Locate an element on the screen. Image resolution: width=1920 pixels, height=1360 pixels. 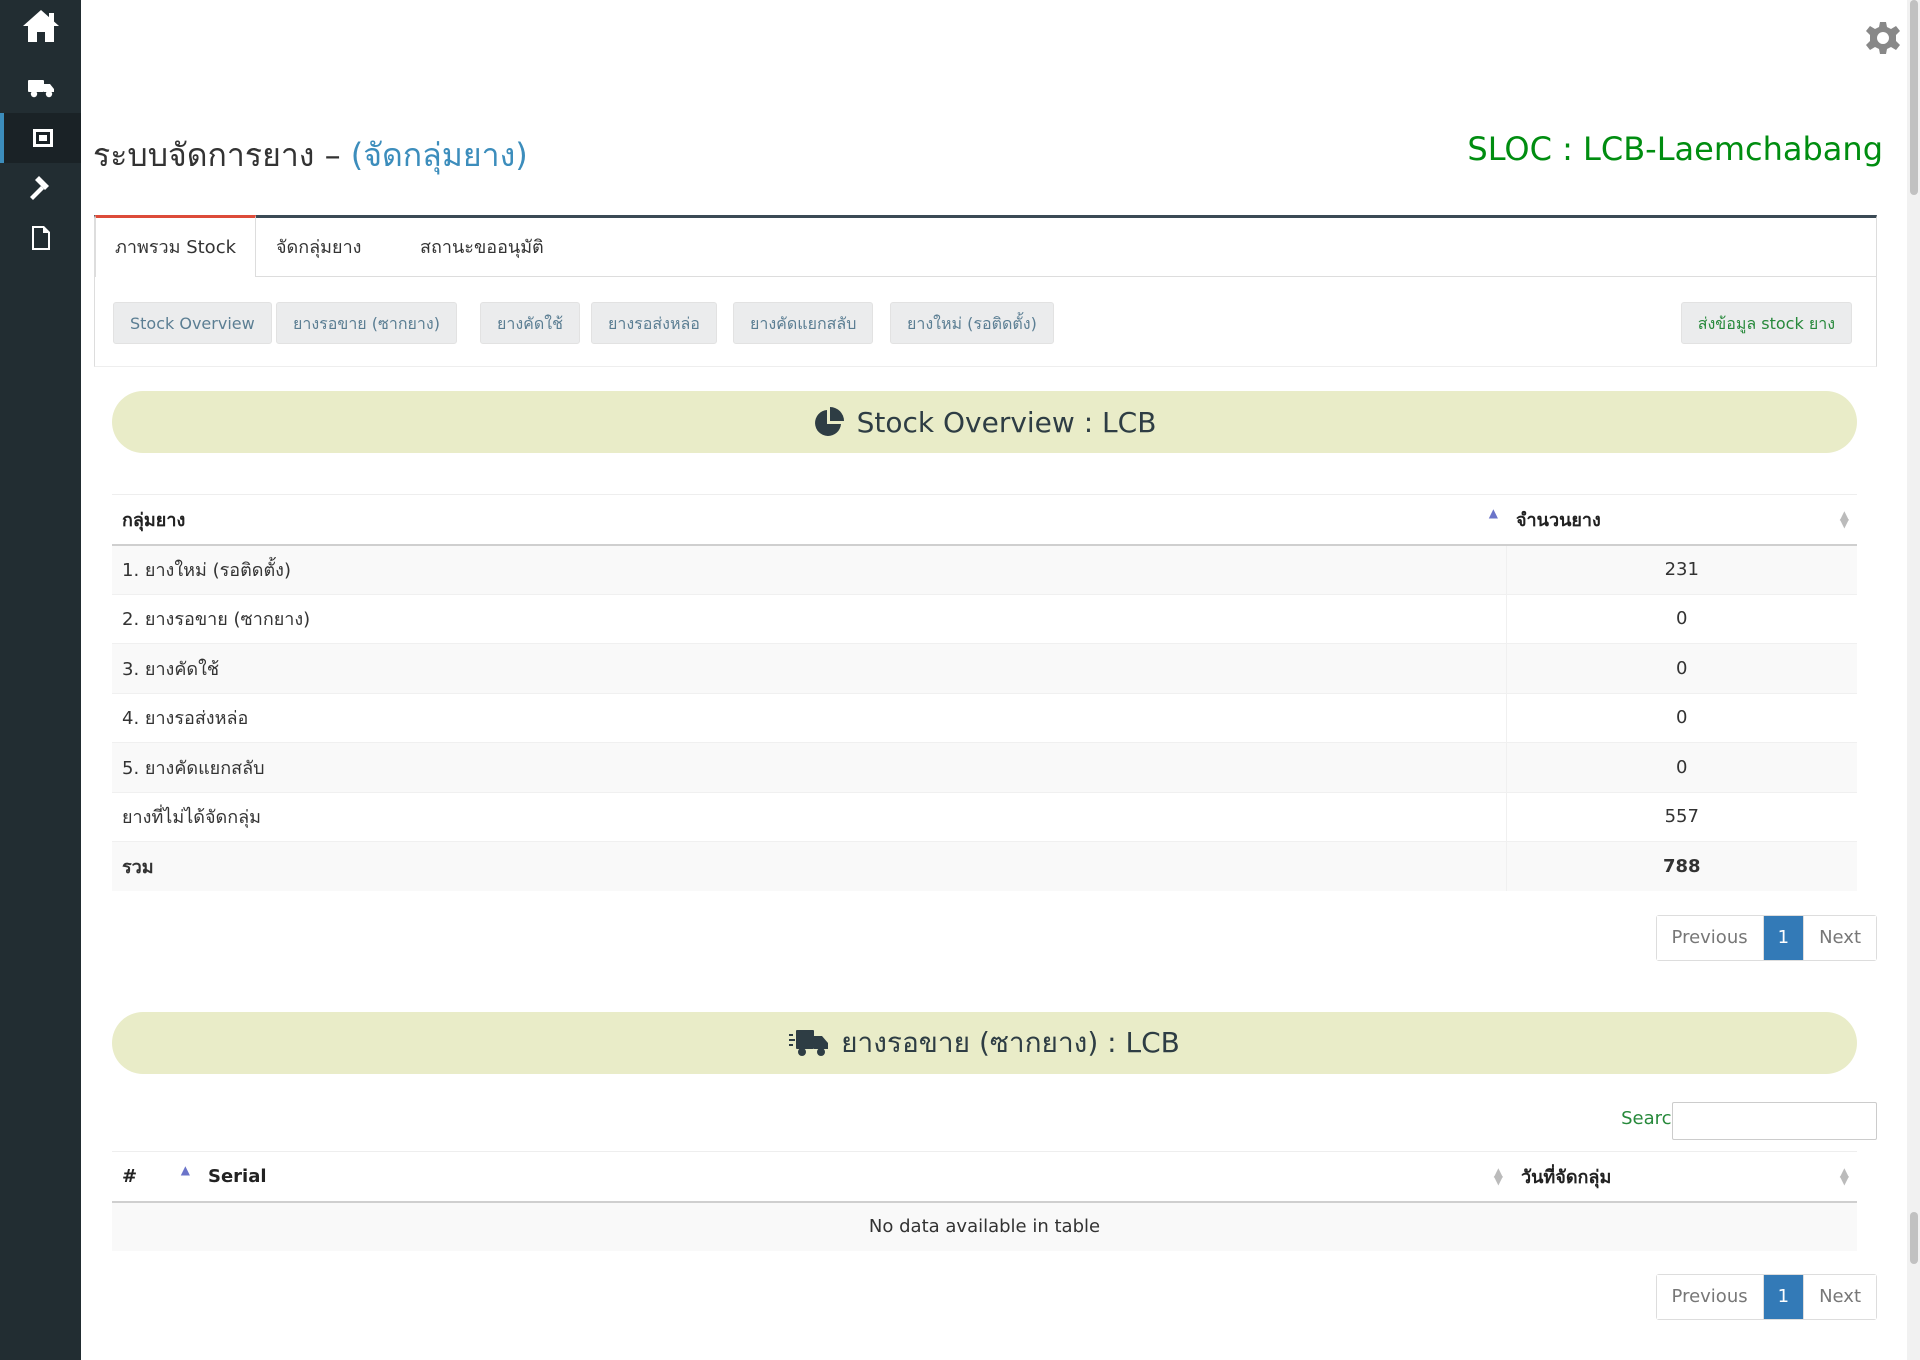
shipping-truck-icon is located at coordinates (809, 1043).